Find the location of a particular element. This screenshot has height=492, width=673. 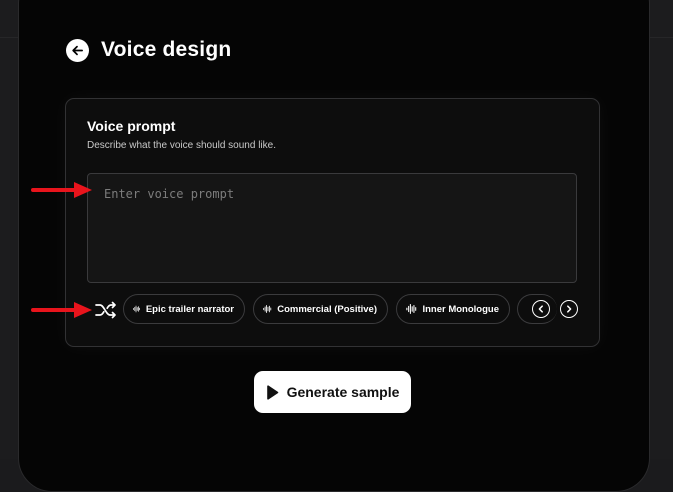

preset-chip-label: Epic trailer narrator is located at coordinates (189, 309).